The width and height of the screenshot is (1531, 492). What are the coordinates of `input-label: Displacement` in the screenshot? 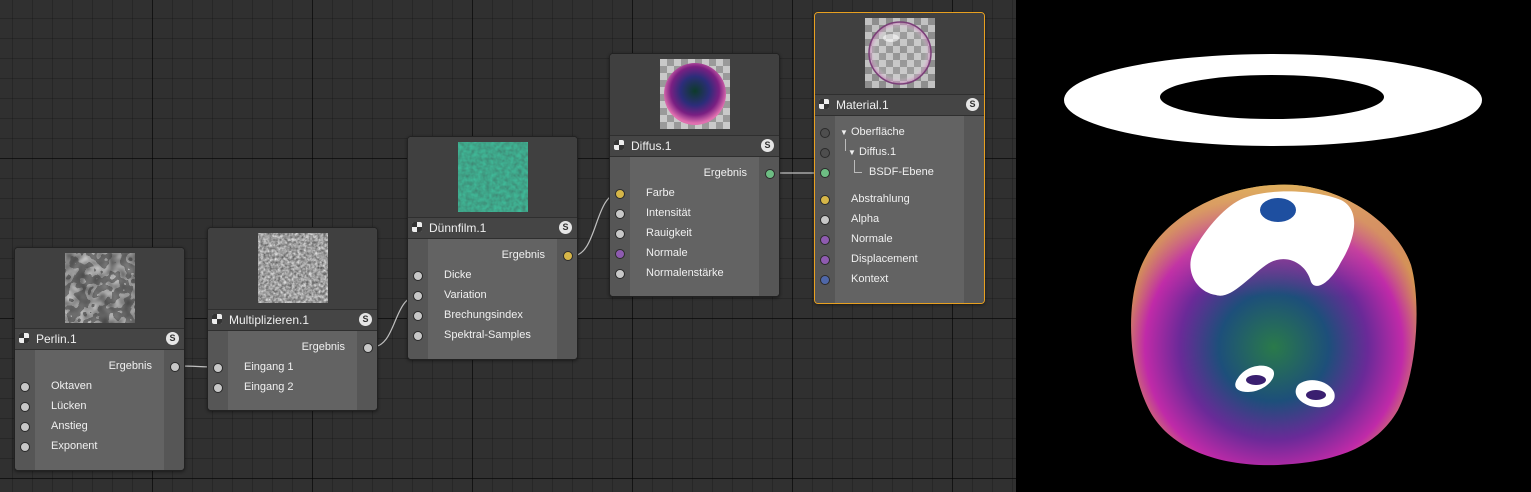 It's located at (884, 259).